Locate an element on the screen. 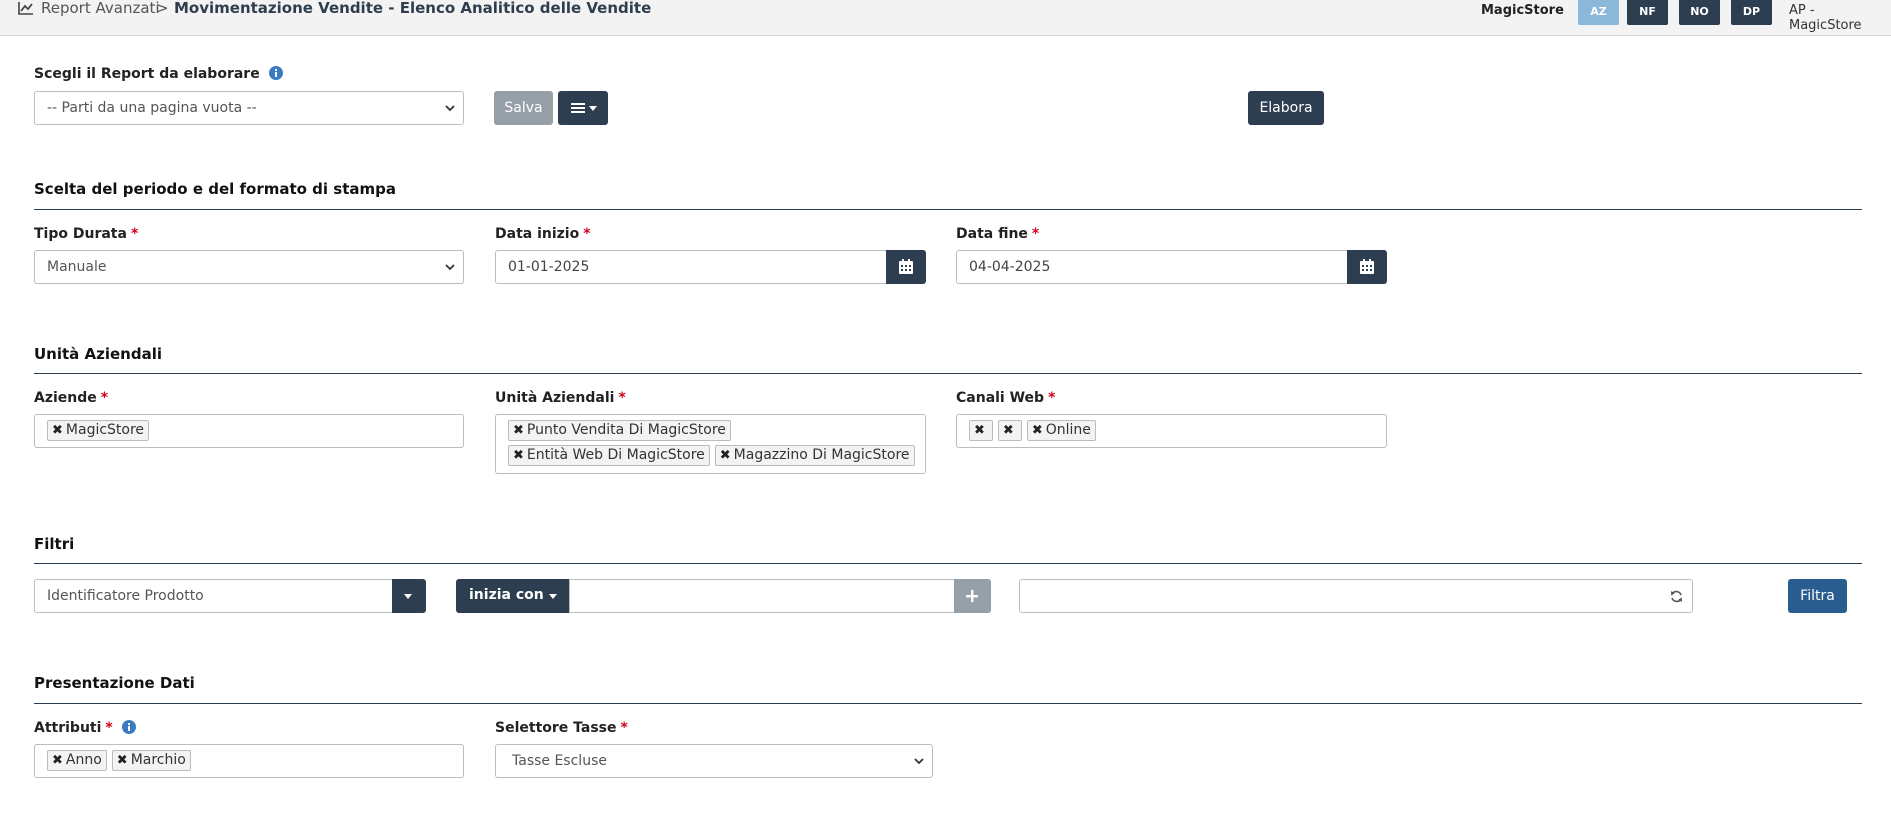 The image size is (1891, 833). unit-tag: ✖ Entità Web Di MagicStore is located at coordinates (609, 455).